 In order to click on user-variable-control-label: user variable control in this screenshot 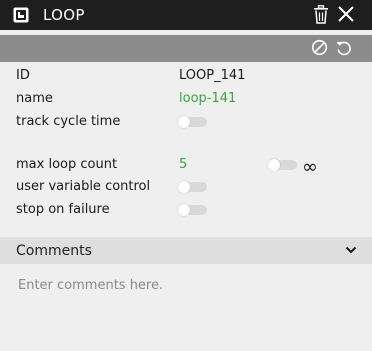, I will do `click(83, 186)`.